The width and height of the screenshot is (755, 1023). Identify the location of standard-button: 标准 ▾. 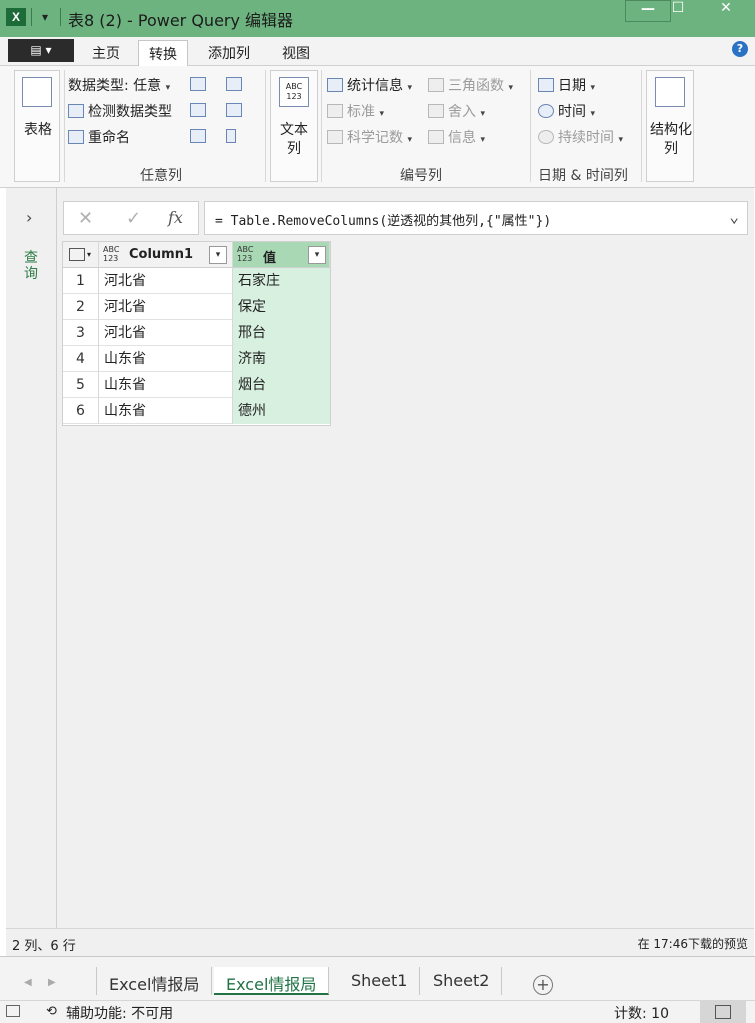
(355, 111).